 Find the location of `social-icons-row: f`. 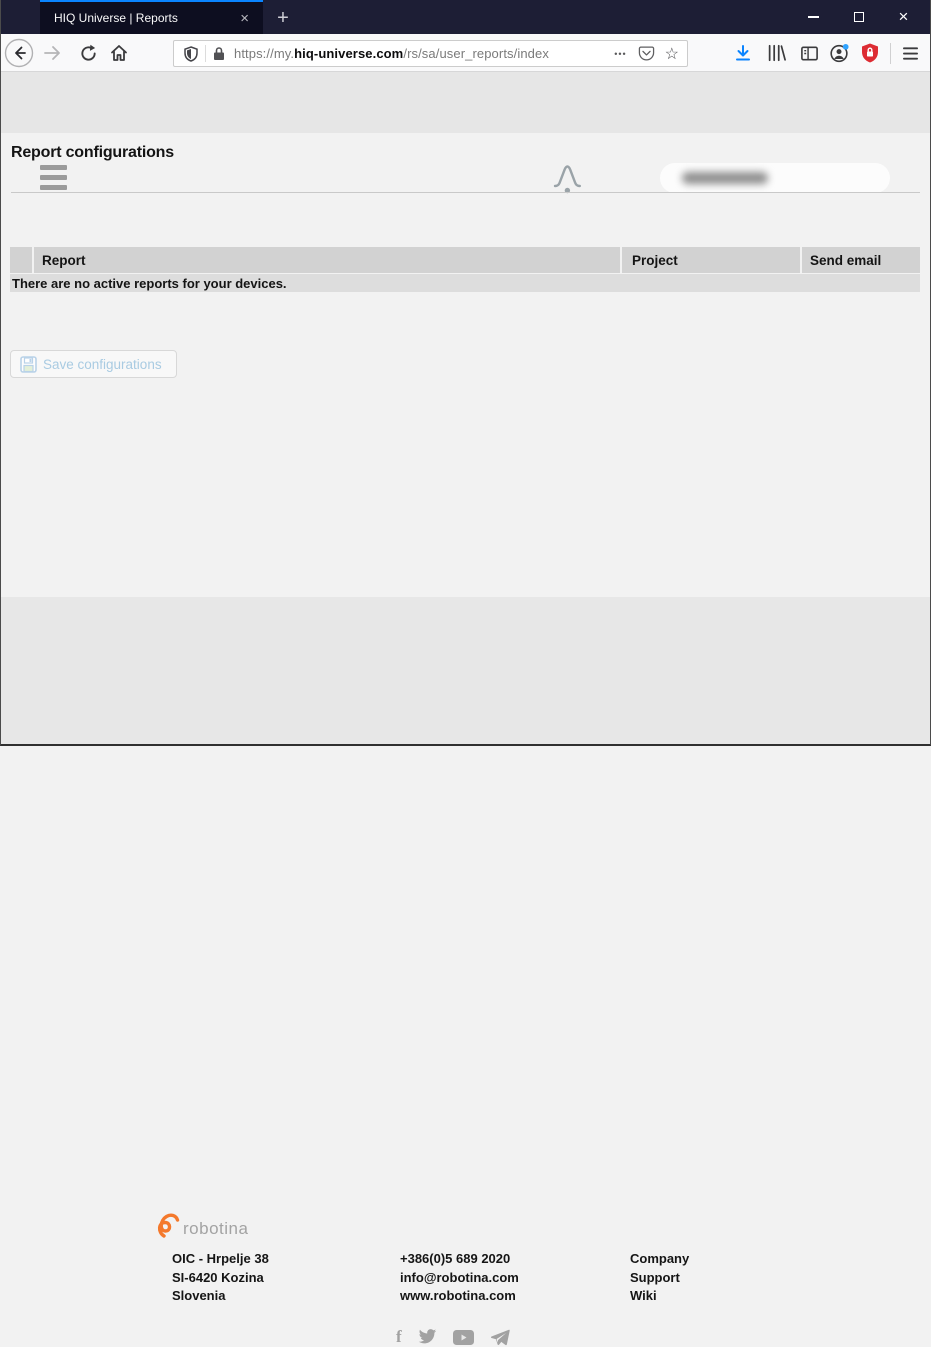

social-icons-row: f is located at coordinates (453, 1337).